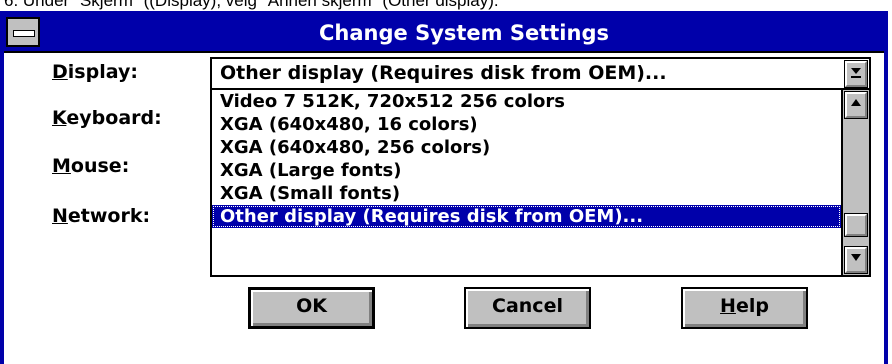  What do you see at coordinates (311, 308) in the screenshot?
I see `ok-button: OK` at bounding box center [311, 308].